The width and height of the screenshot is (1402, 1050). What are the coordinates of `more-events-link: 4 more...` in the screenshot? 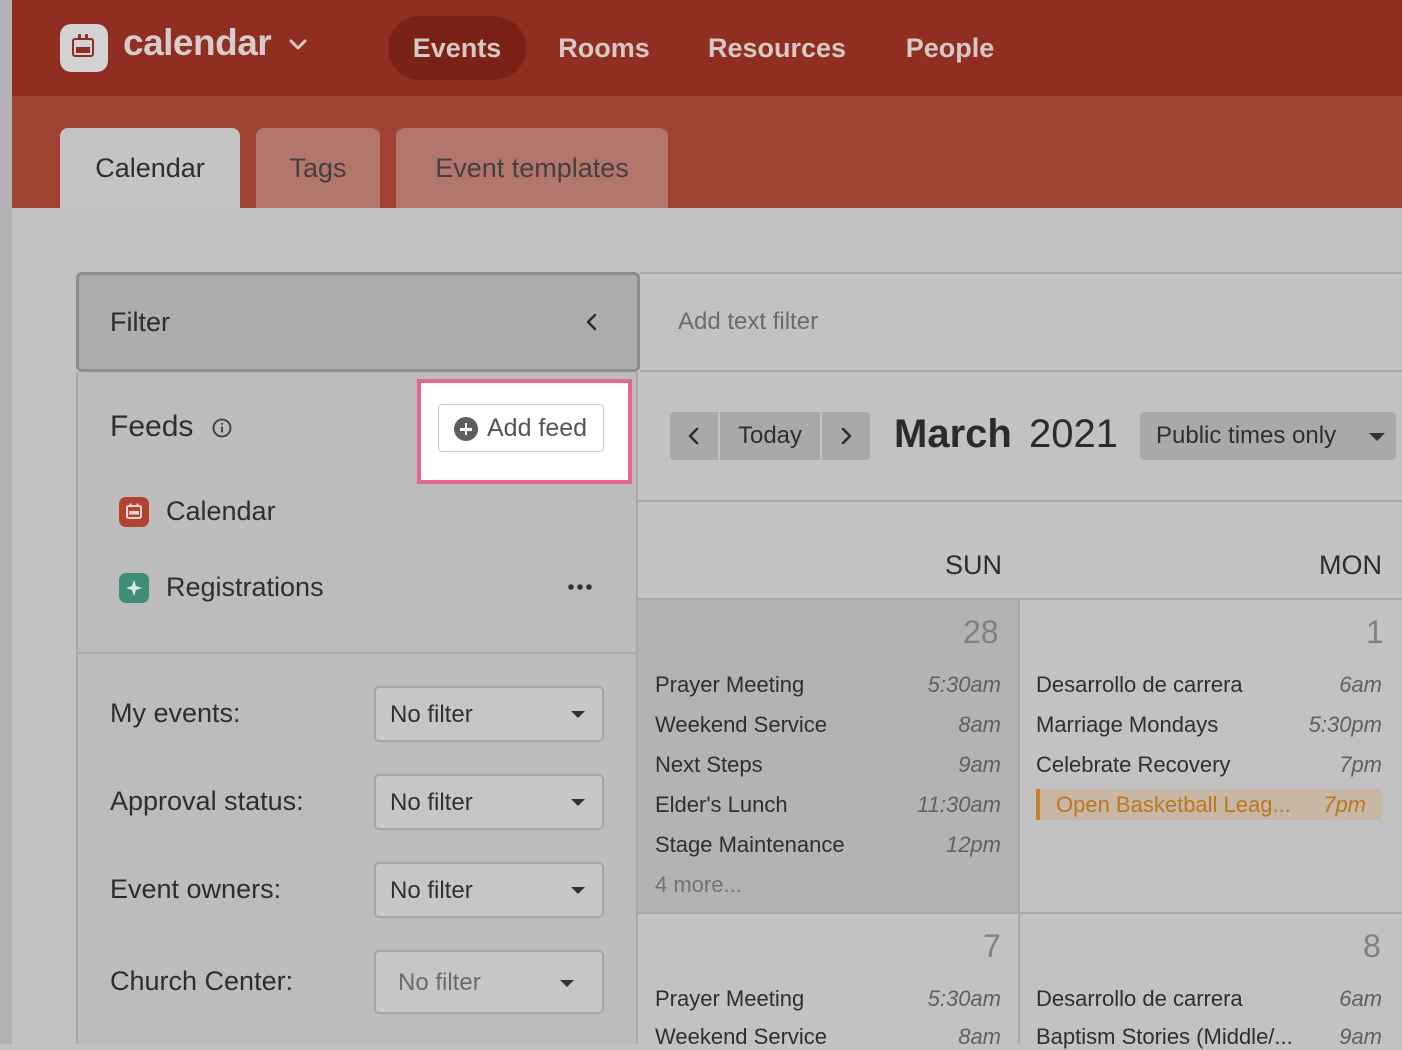 It's located at (698, 885).